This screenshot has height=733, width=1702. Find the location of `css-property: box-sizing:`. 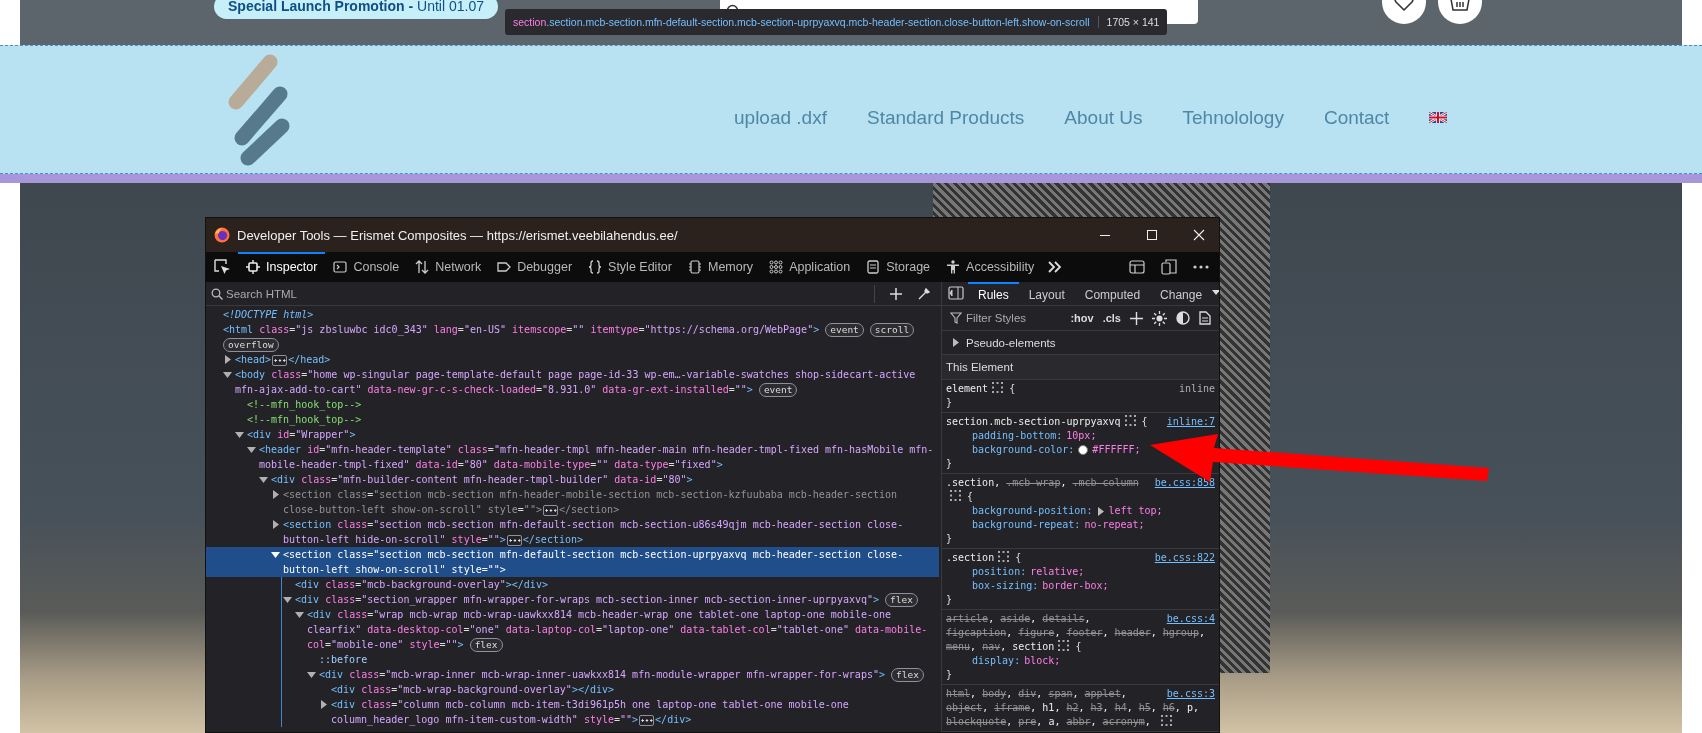

css-property: box-sizing: is located at coordinates (1005, 586).